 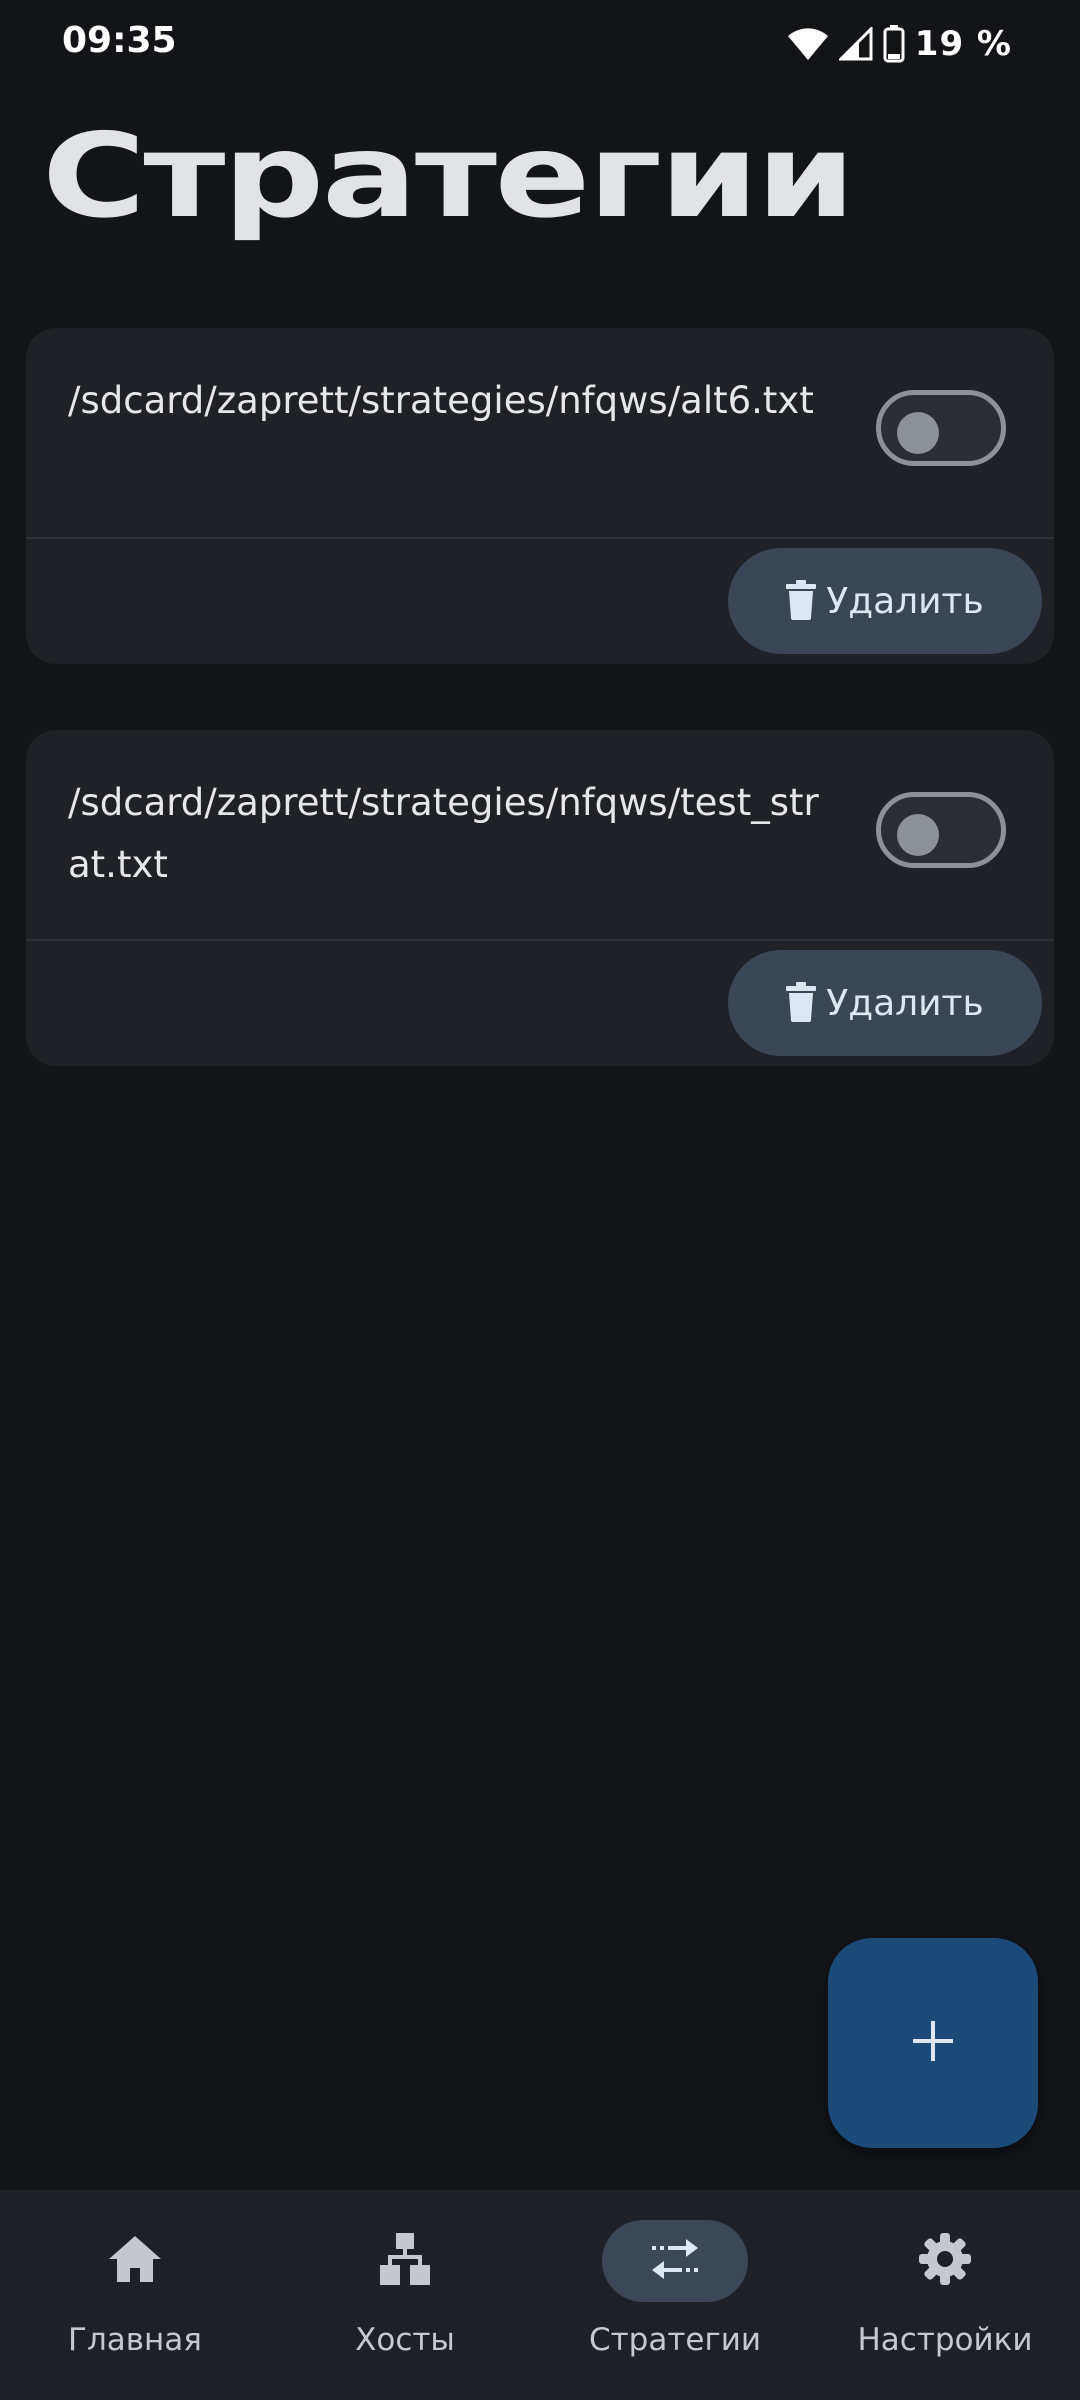 I want to click on nav-label: Стратегии, so click(x=675, y=2340).